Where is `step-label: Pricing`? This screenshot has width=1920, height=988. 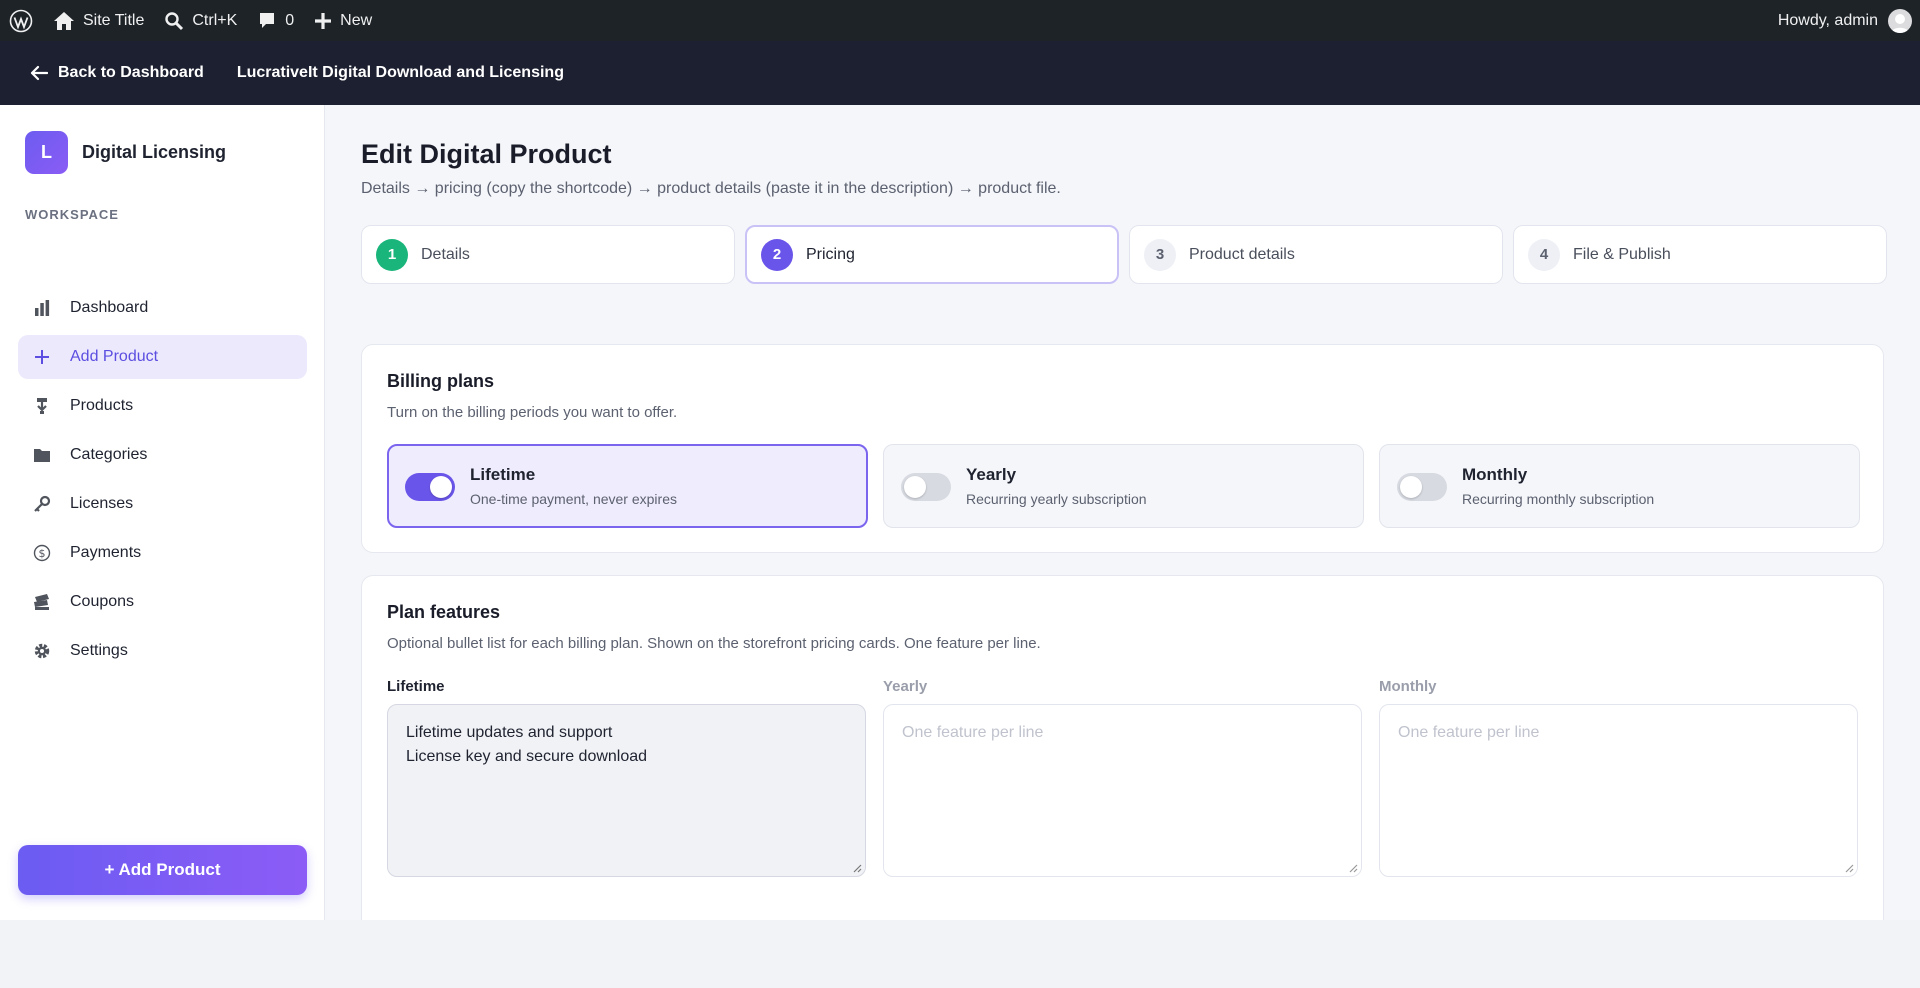
step-label: Pricing is located at coordinates (830, 254).